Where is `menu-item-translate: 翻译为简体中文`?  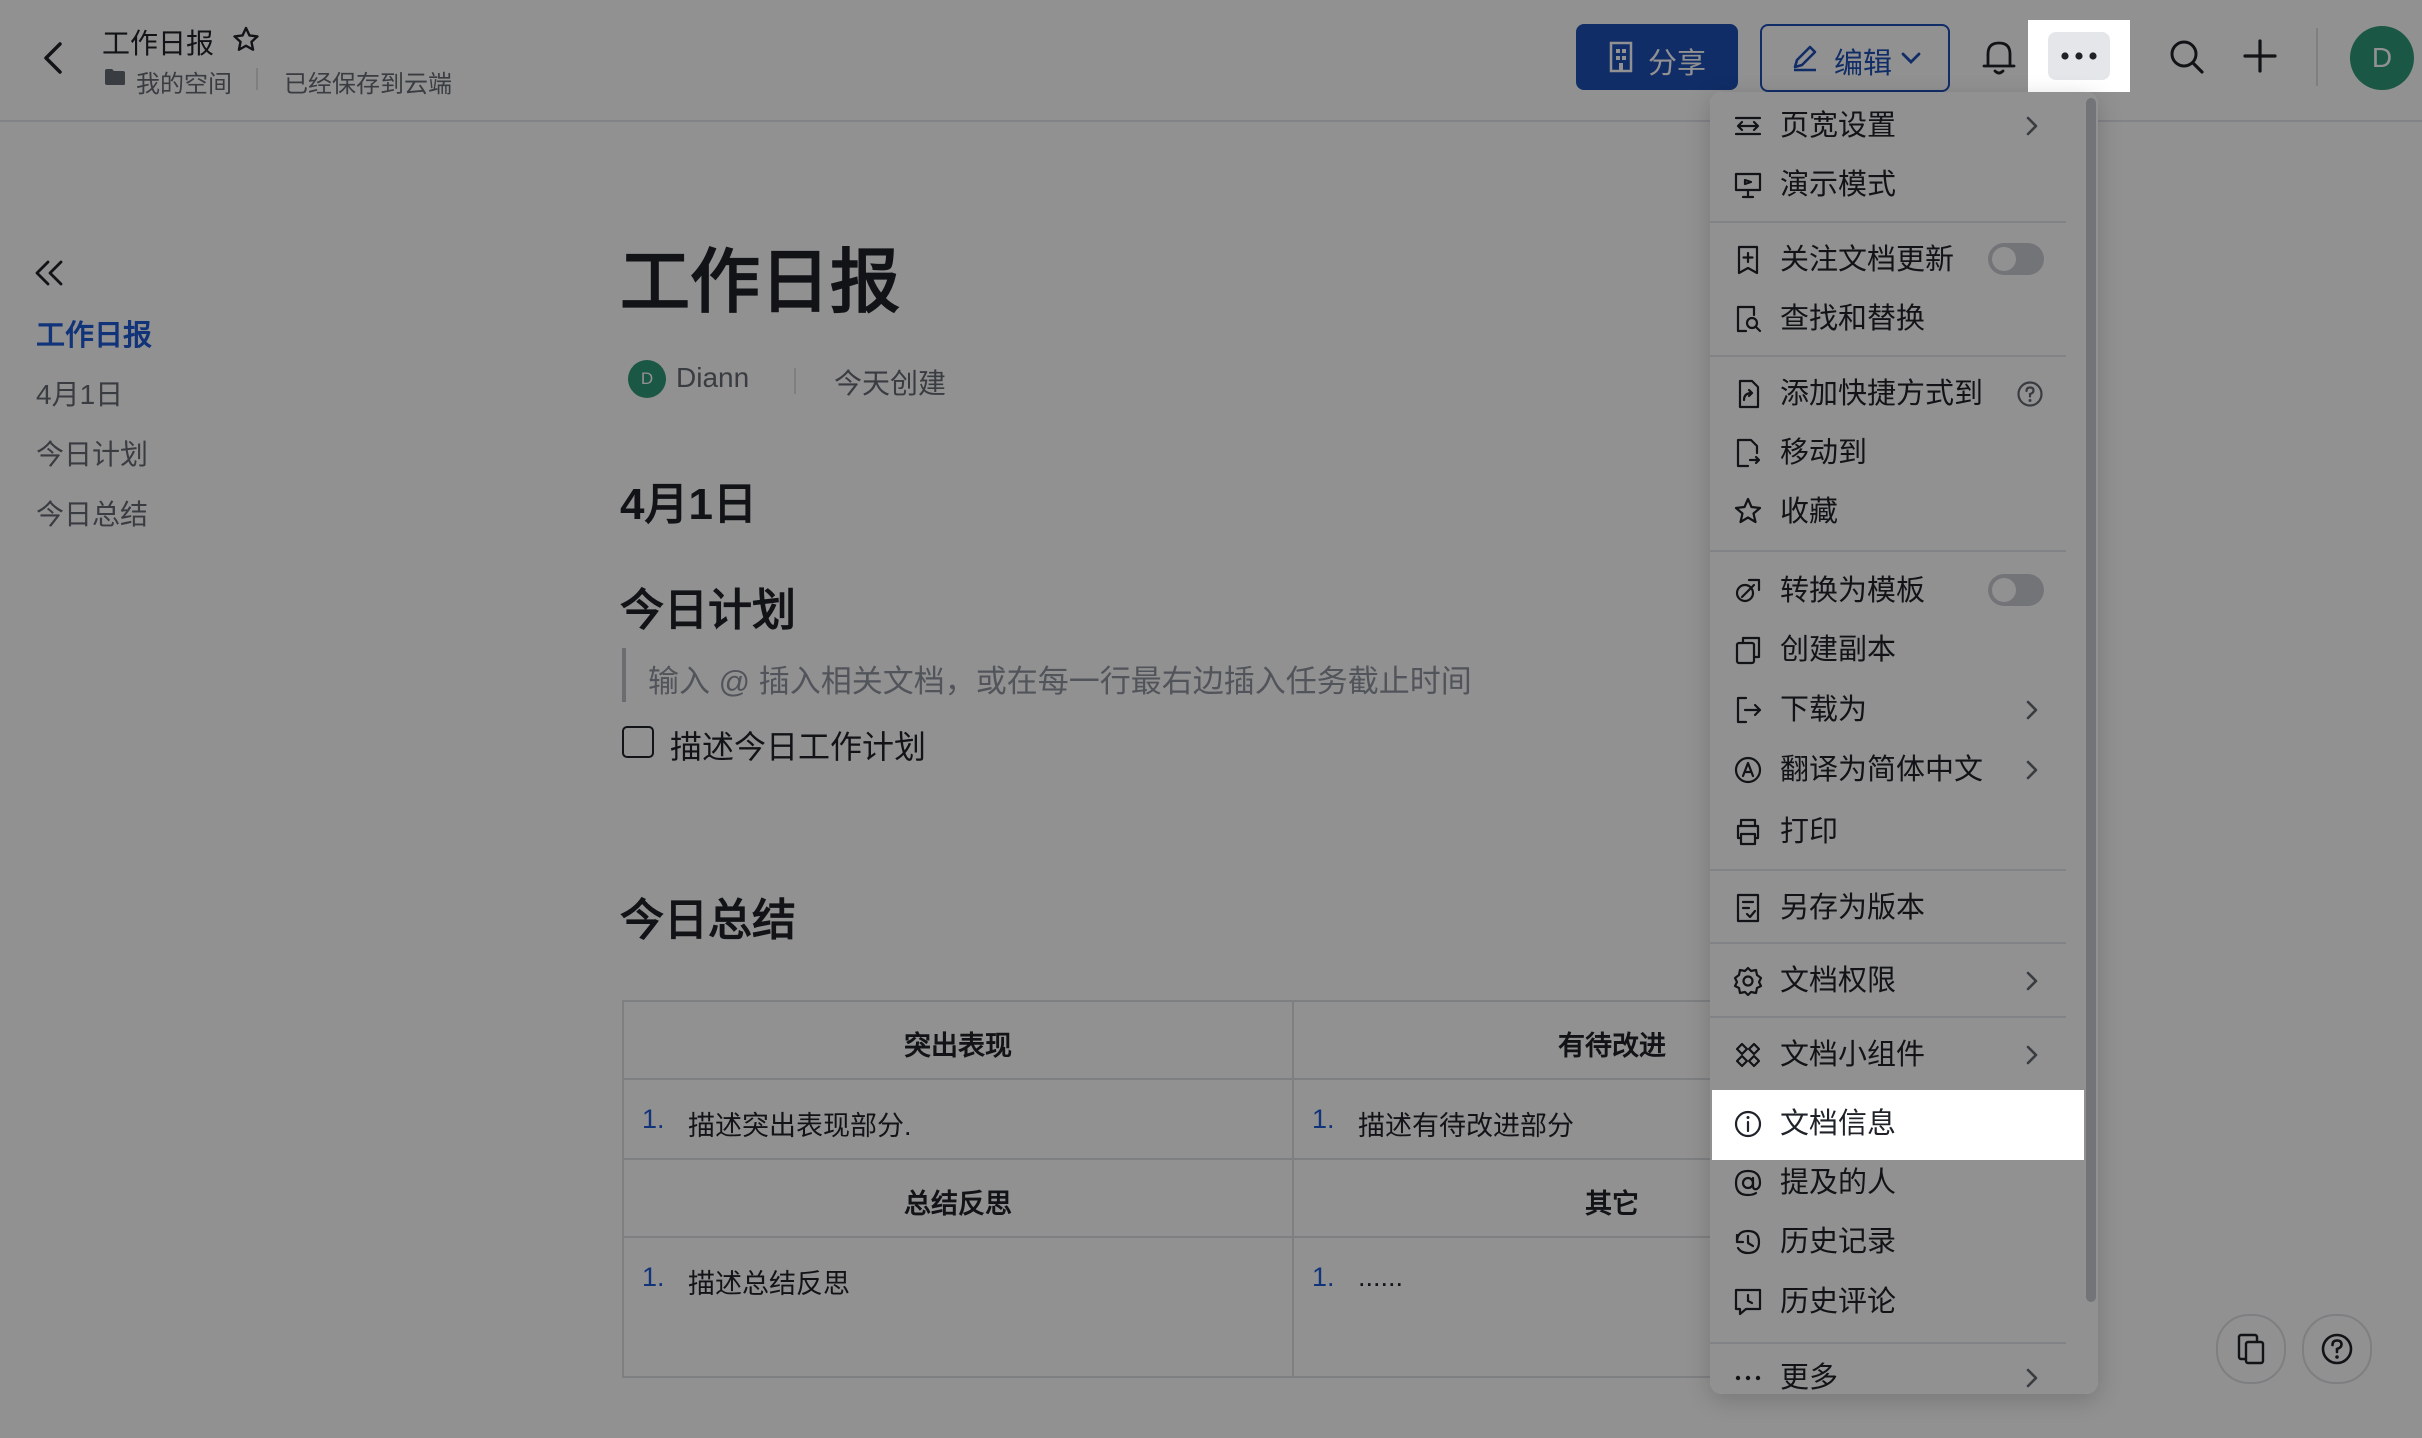
menu-item-translate: 翻译为简体中文 is located at coordinates (1904, 770).